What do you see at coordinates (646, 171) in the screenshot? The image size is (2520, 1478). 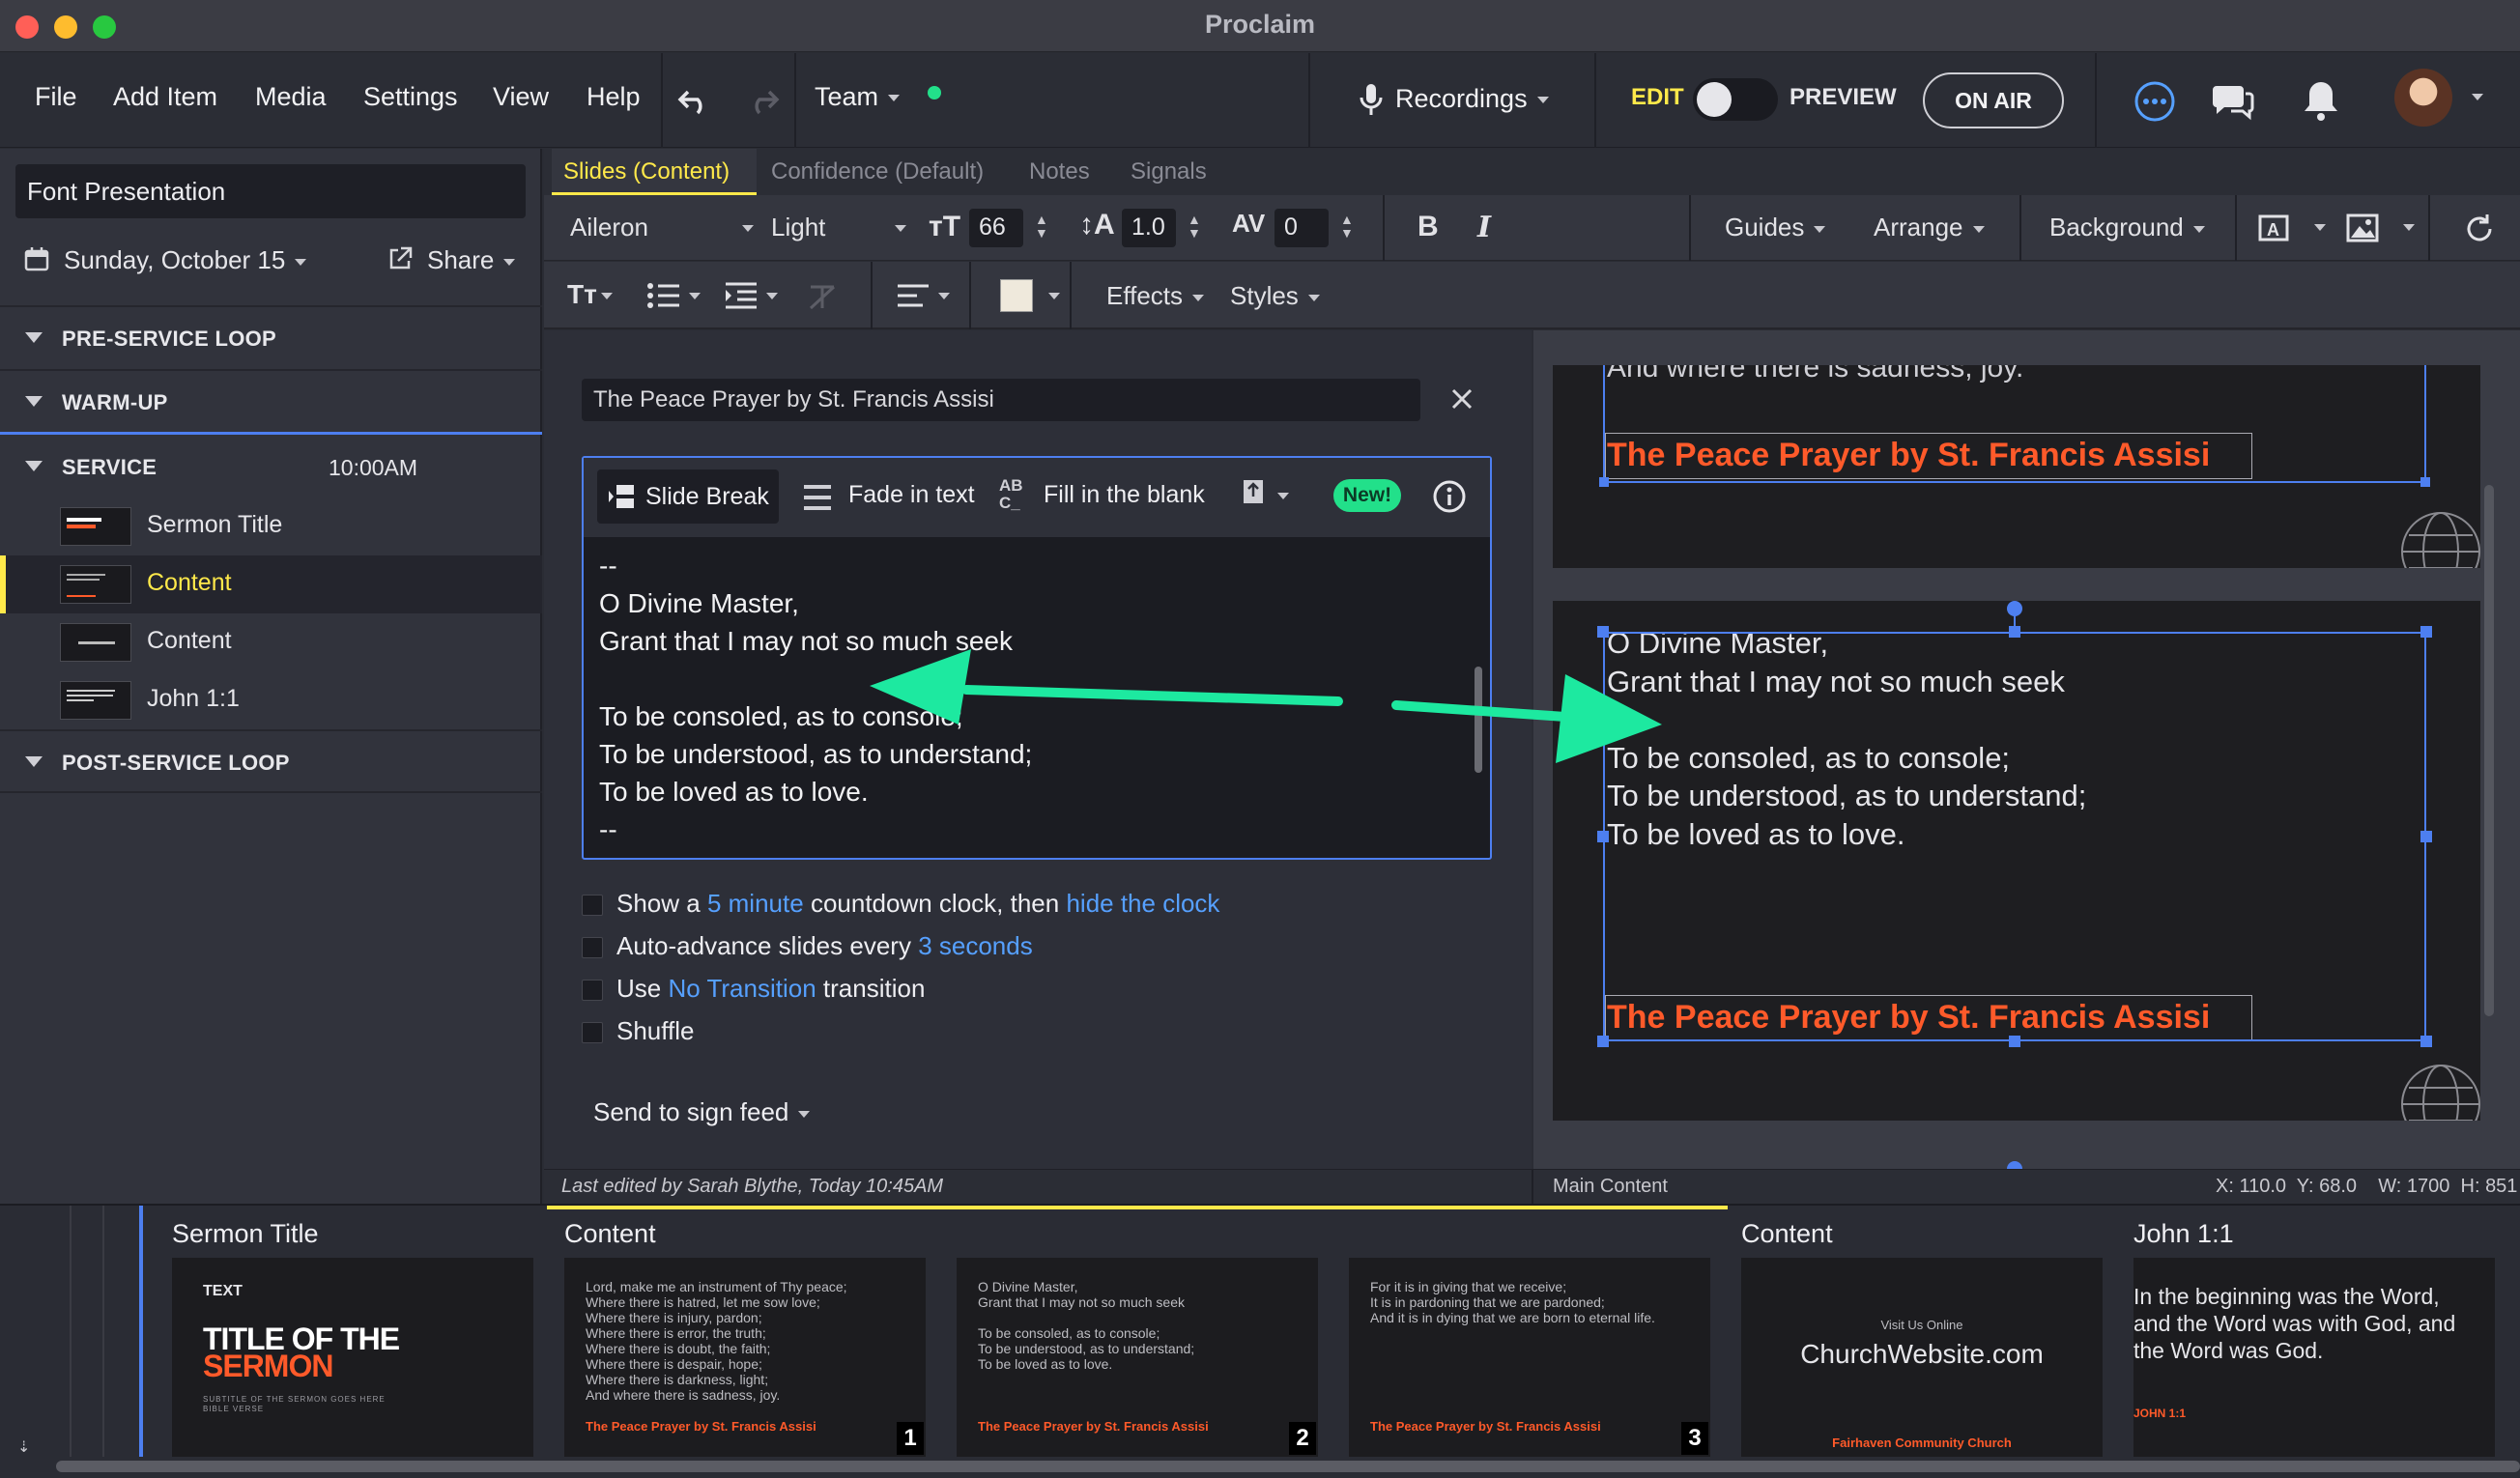 I see `tab-slides-content: Slides (Content)` at bounding box center [646, 171].